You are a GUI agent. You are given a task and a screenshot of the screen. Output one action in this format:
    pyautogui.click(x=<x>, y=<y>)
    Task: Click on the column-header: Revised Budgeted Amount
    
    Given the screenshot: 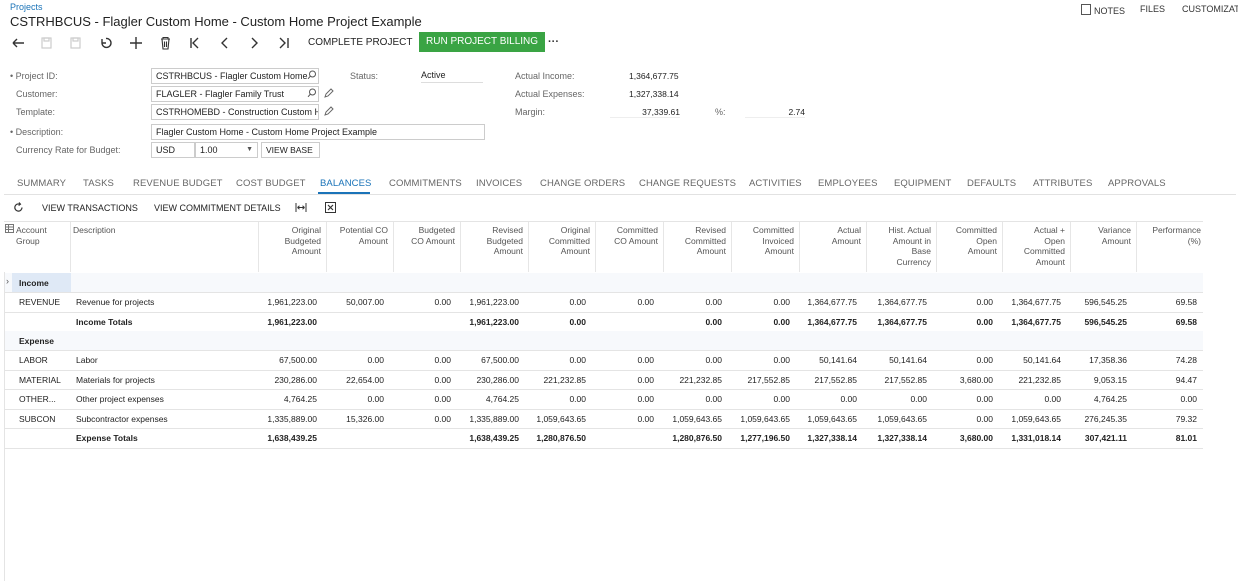 What is the action you would take?
    pyautogui.click(x=491, y=241)
    